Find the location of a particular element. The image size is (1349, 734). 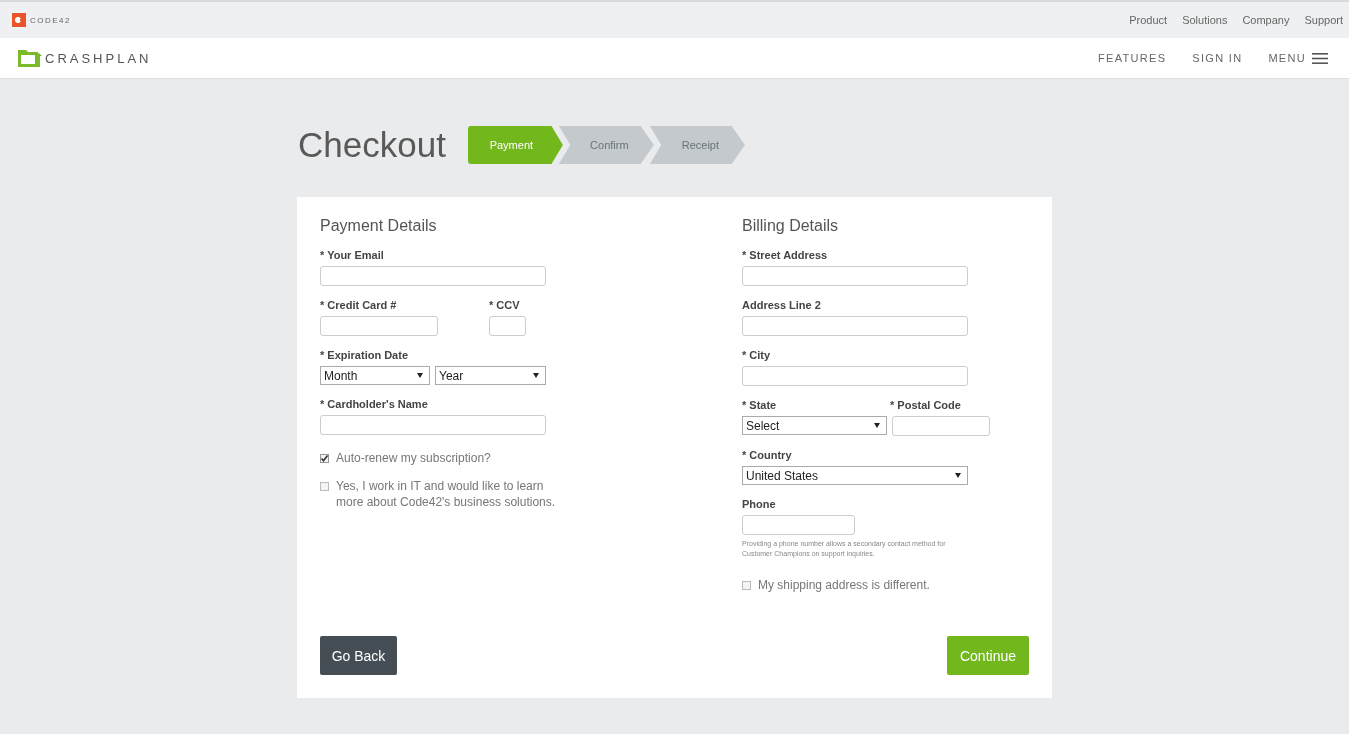

folder-logo-icon is located at coordinates (30, 58).